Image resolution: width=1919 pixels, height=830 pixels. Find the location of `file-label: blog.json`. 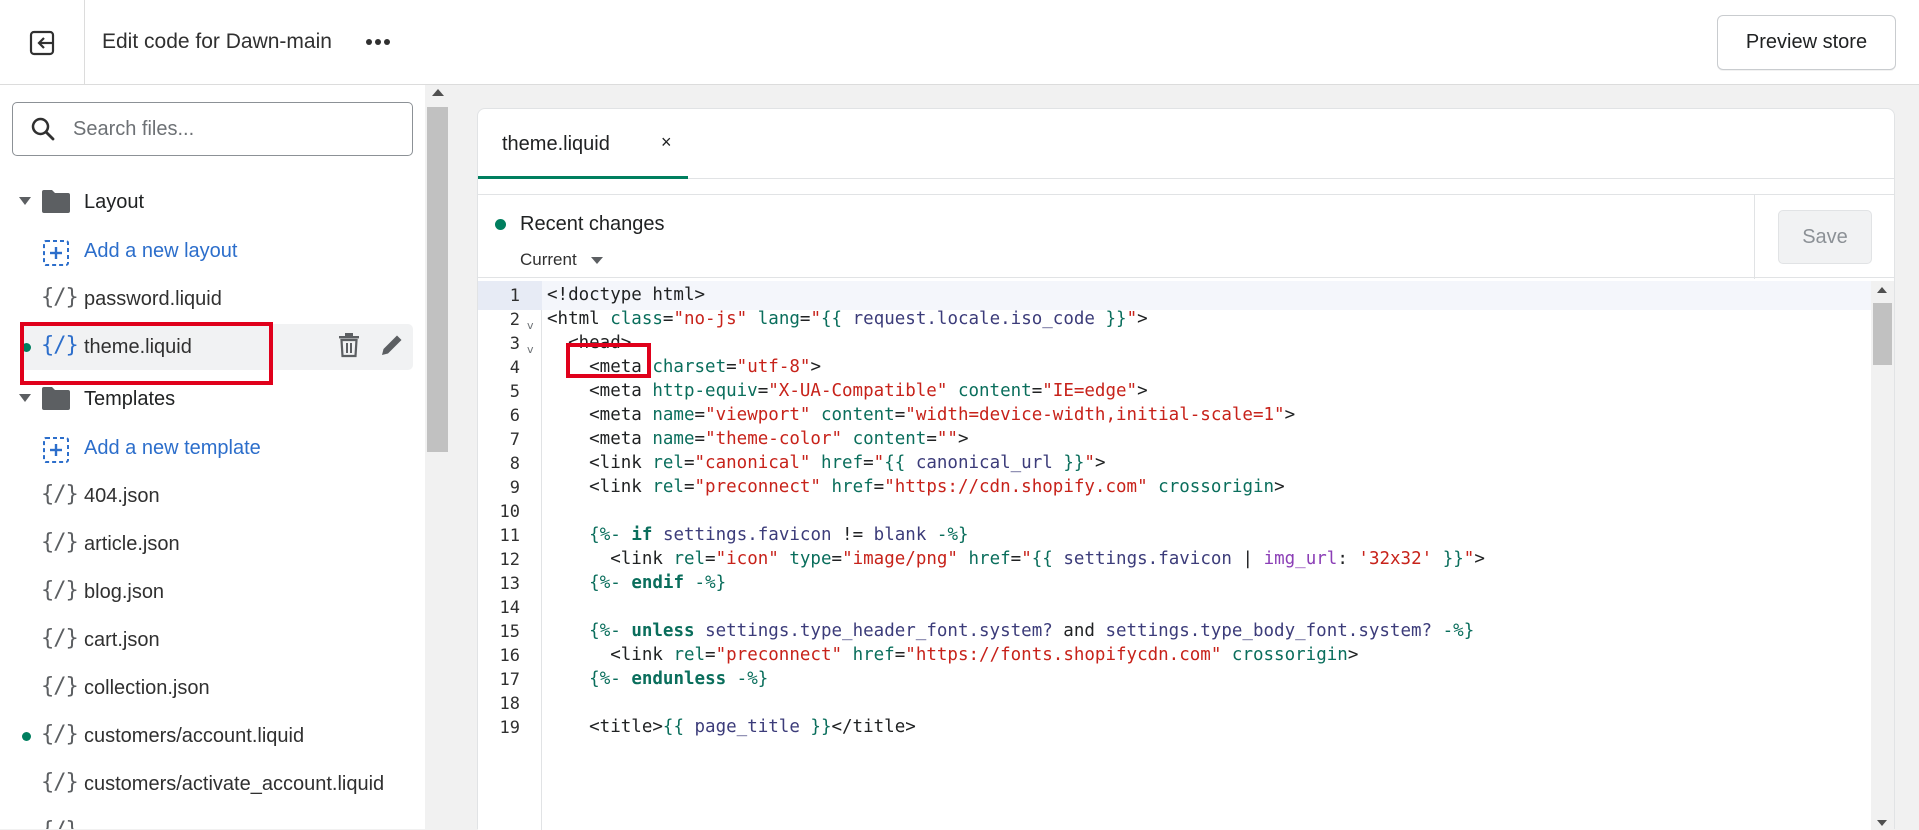

file-label: blog.json is located at coordinates (124, 592).